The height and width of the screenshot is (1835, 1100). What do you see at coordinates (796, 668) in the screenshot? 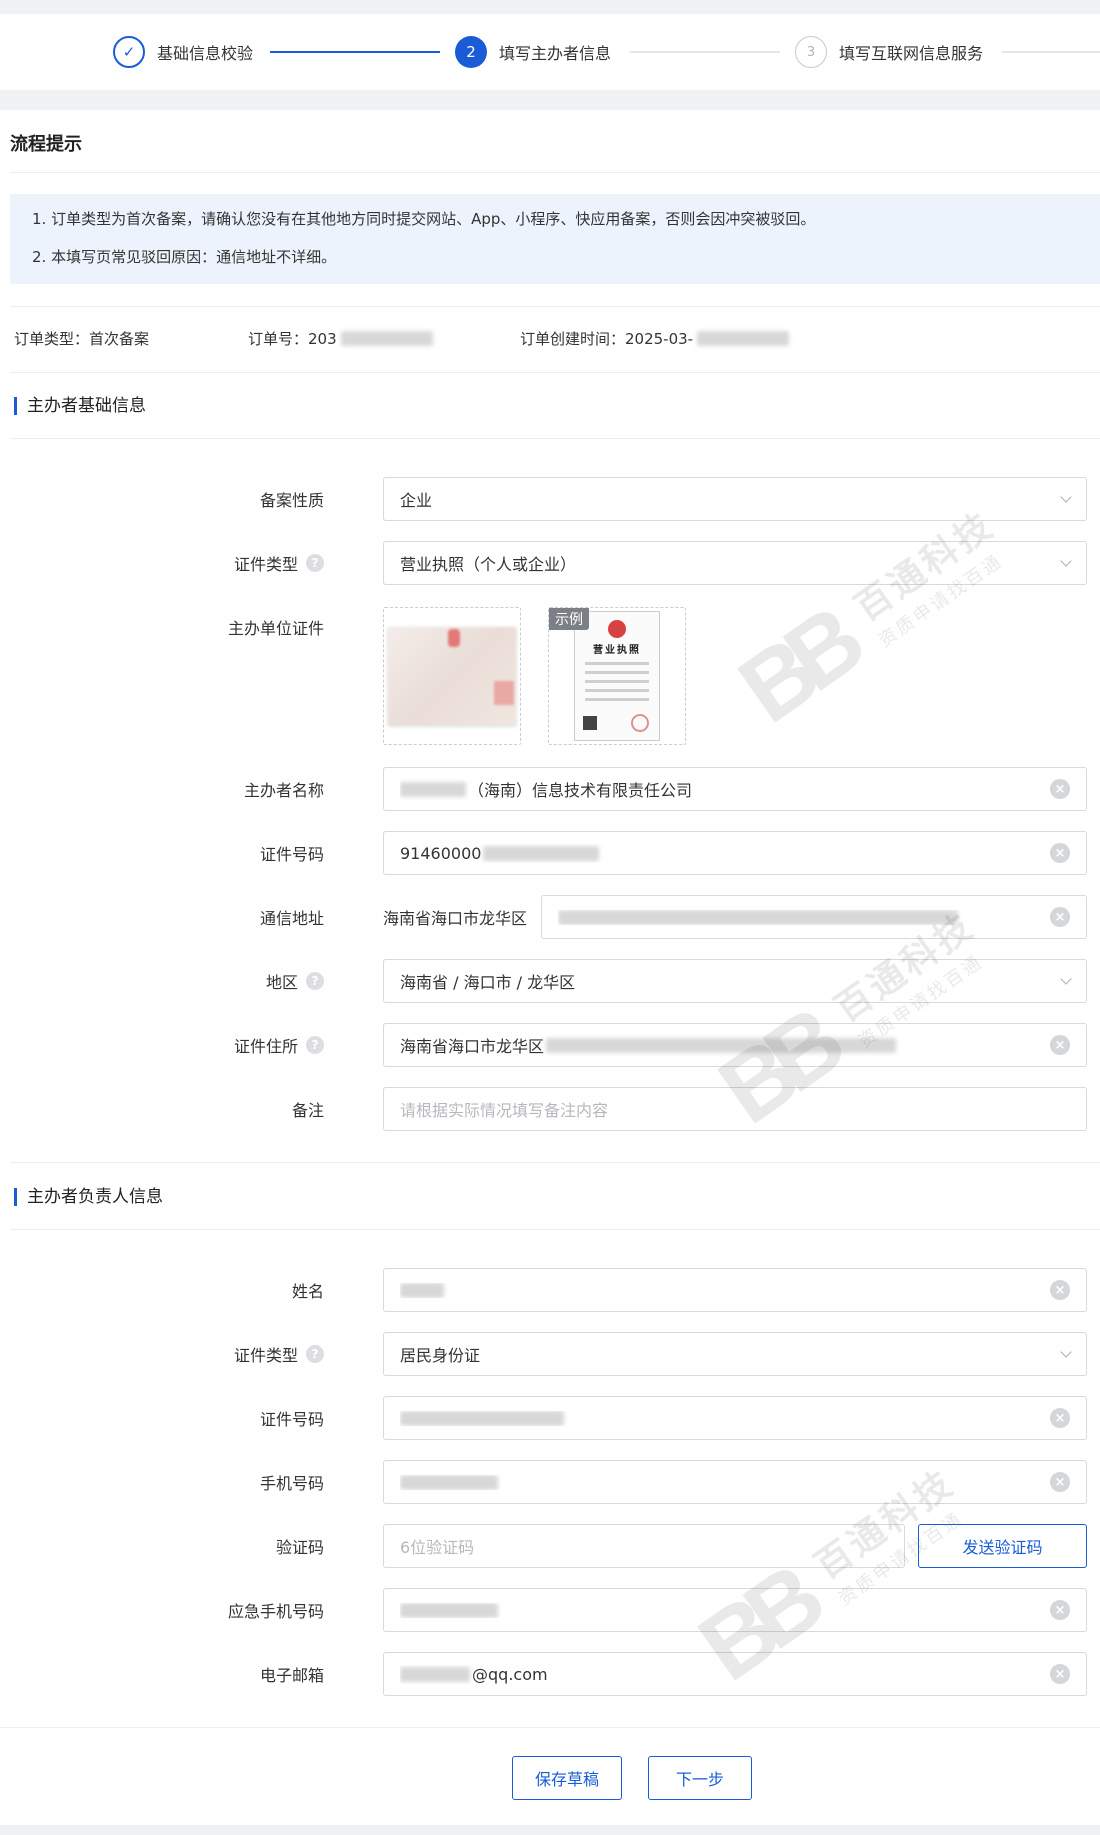
I see `watermark-logo: BB` at bounding box center [796, 668].